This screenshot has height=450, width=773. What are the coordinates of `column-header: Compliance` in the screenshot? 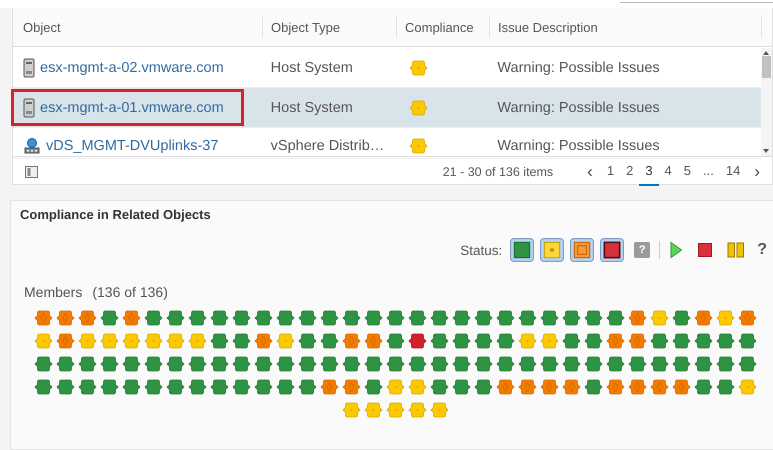 It's located at (443, 27).